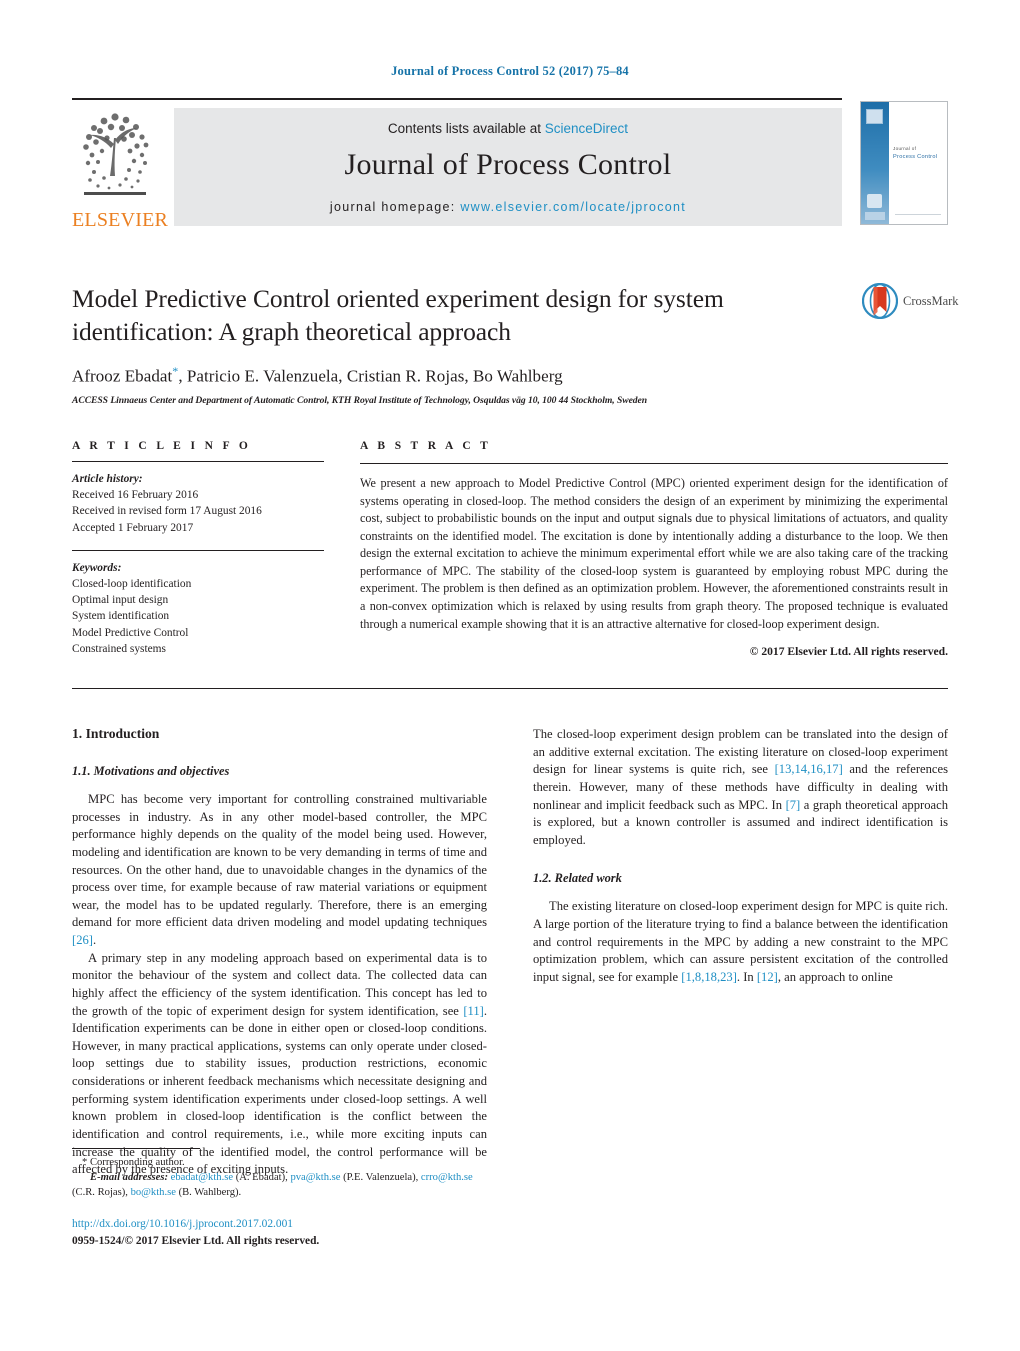 This screenshot has height=1351, width=1020. What do you see at coordinates (120, 220) in the screenshot?
I see `elsevier-wordmark: ELSEVIER` at bounding box center [120, 220].